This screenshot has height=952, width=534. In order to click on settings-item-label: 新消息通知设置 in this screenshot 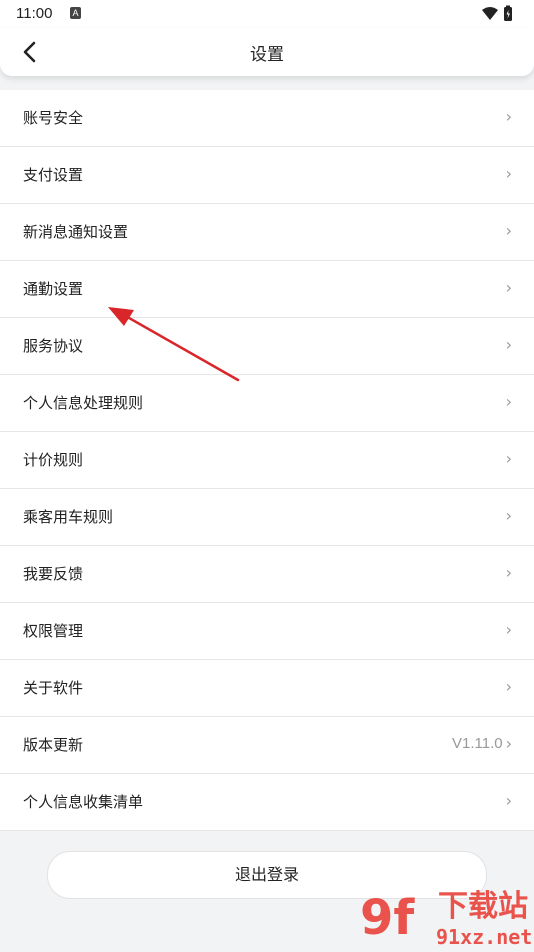, I will do `click(76, 232)`.